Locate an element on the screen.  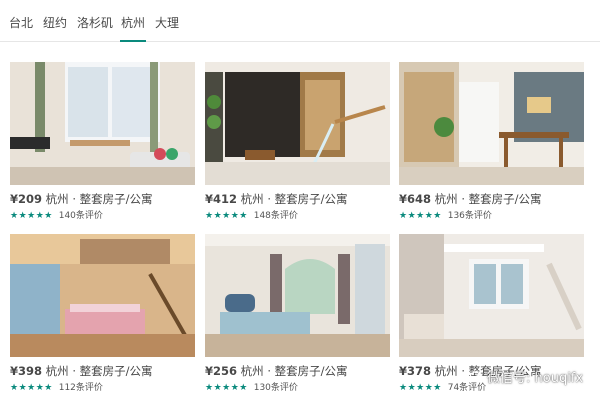
review-count: 112条评价 is located at coordinates (80, 388).